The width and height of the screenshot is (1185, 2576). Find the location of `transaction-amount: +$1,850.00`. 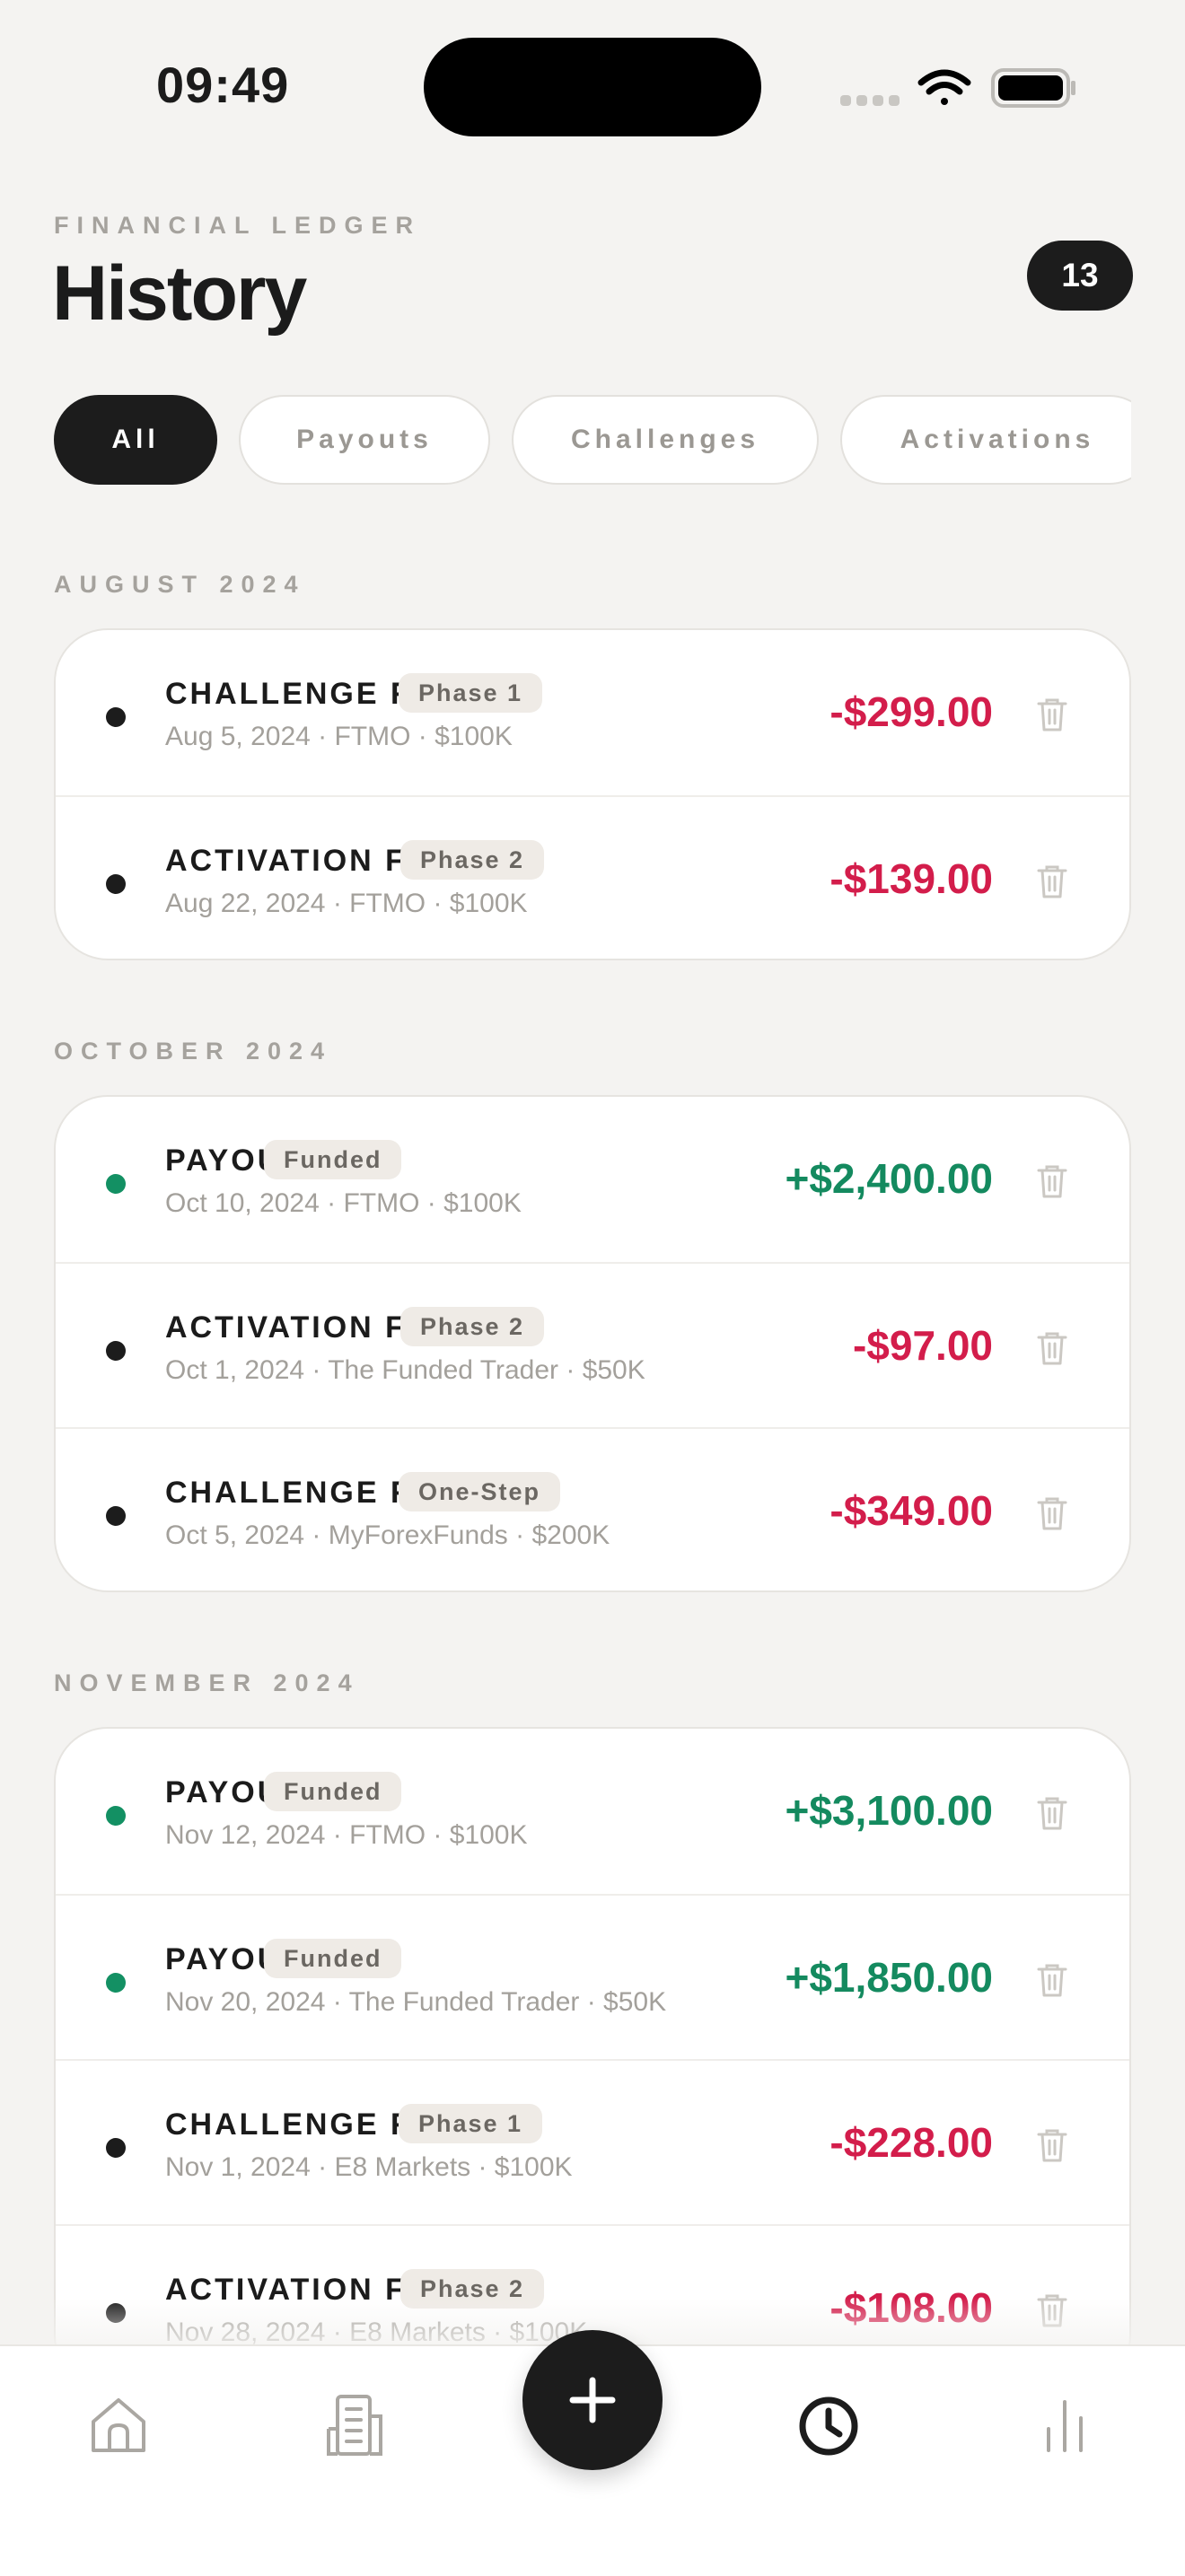

transaction-amount: +$1,850.00 is located at coordinates (889, 1977).